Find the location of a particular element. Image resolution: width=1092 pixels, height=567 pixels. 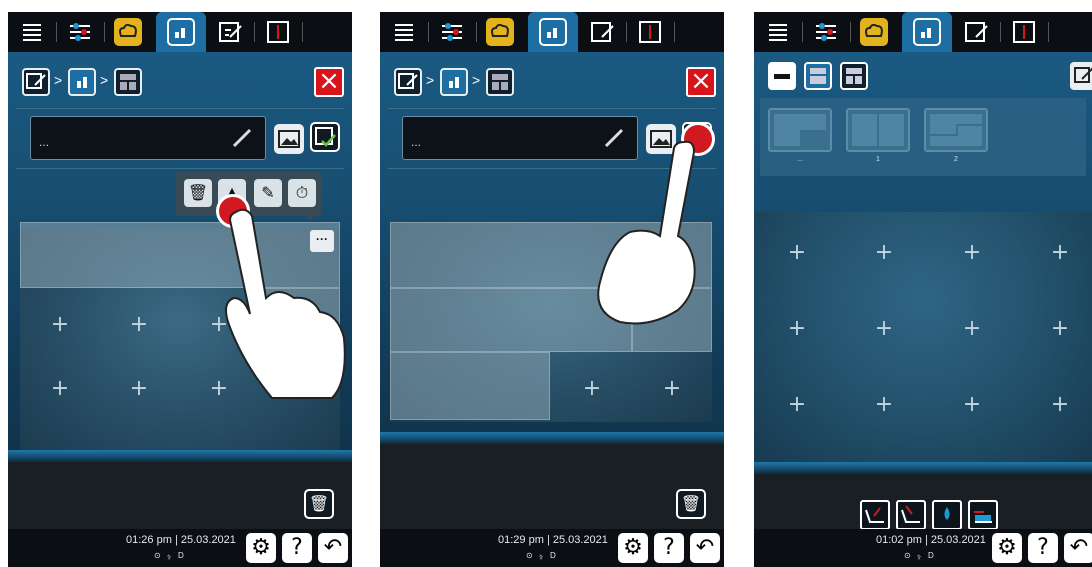

drain-icon is located at coordinates (911, 515).